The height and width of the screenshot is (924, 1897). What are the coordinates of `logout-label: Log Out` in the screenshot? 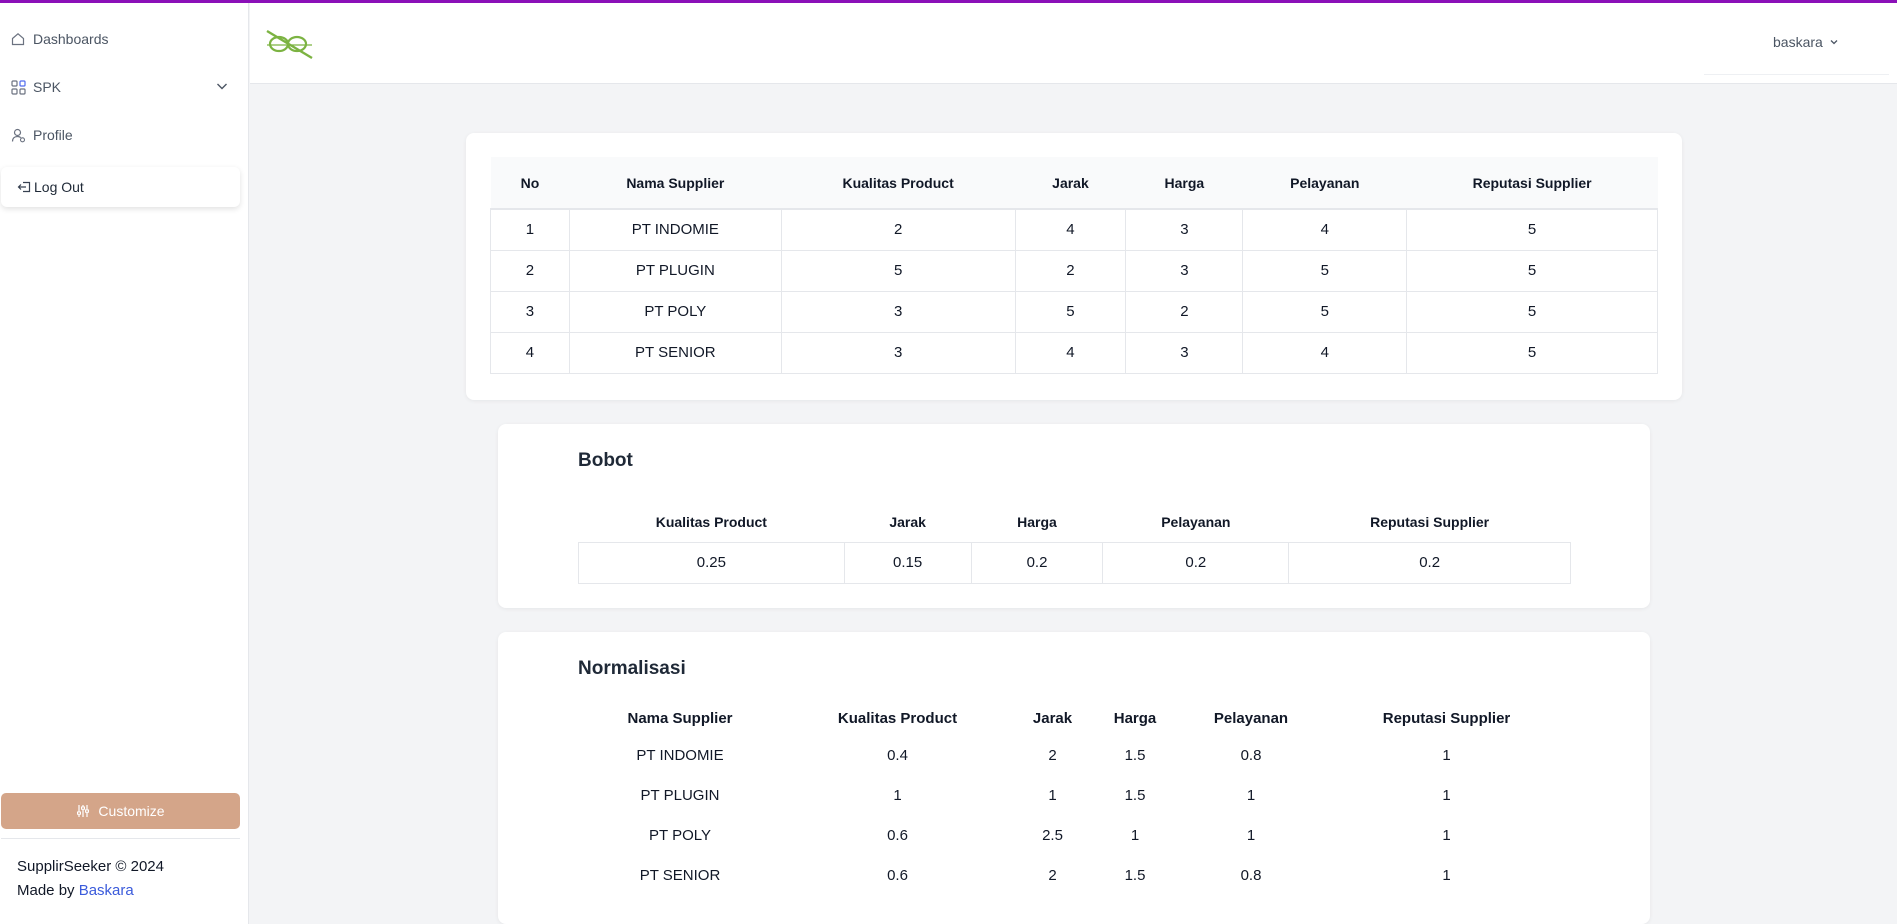 It's located at (59, 187).